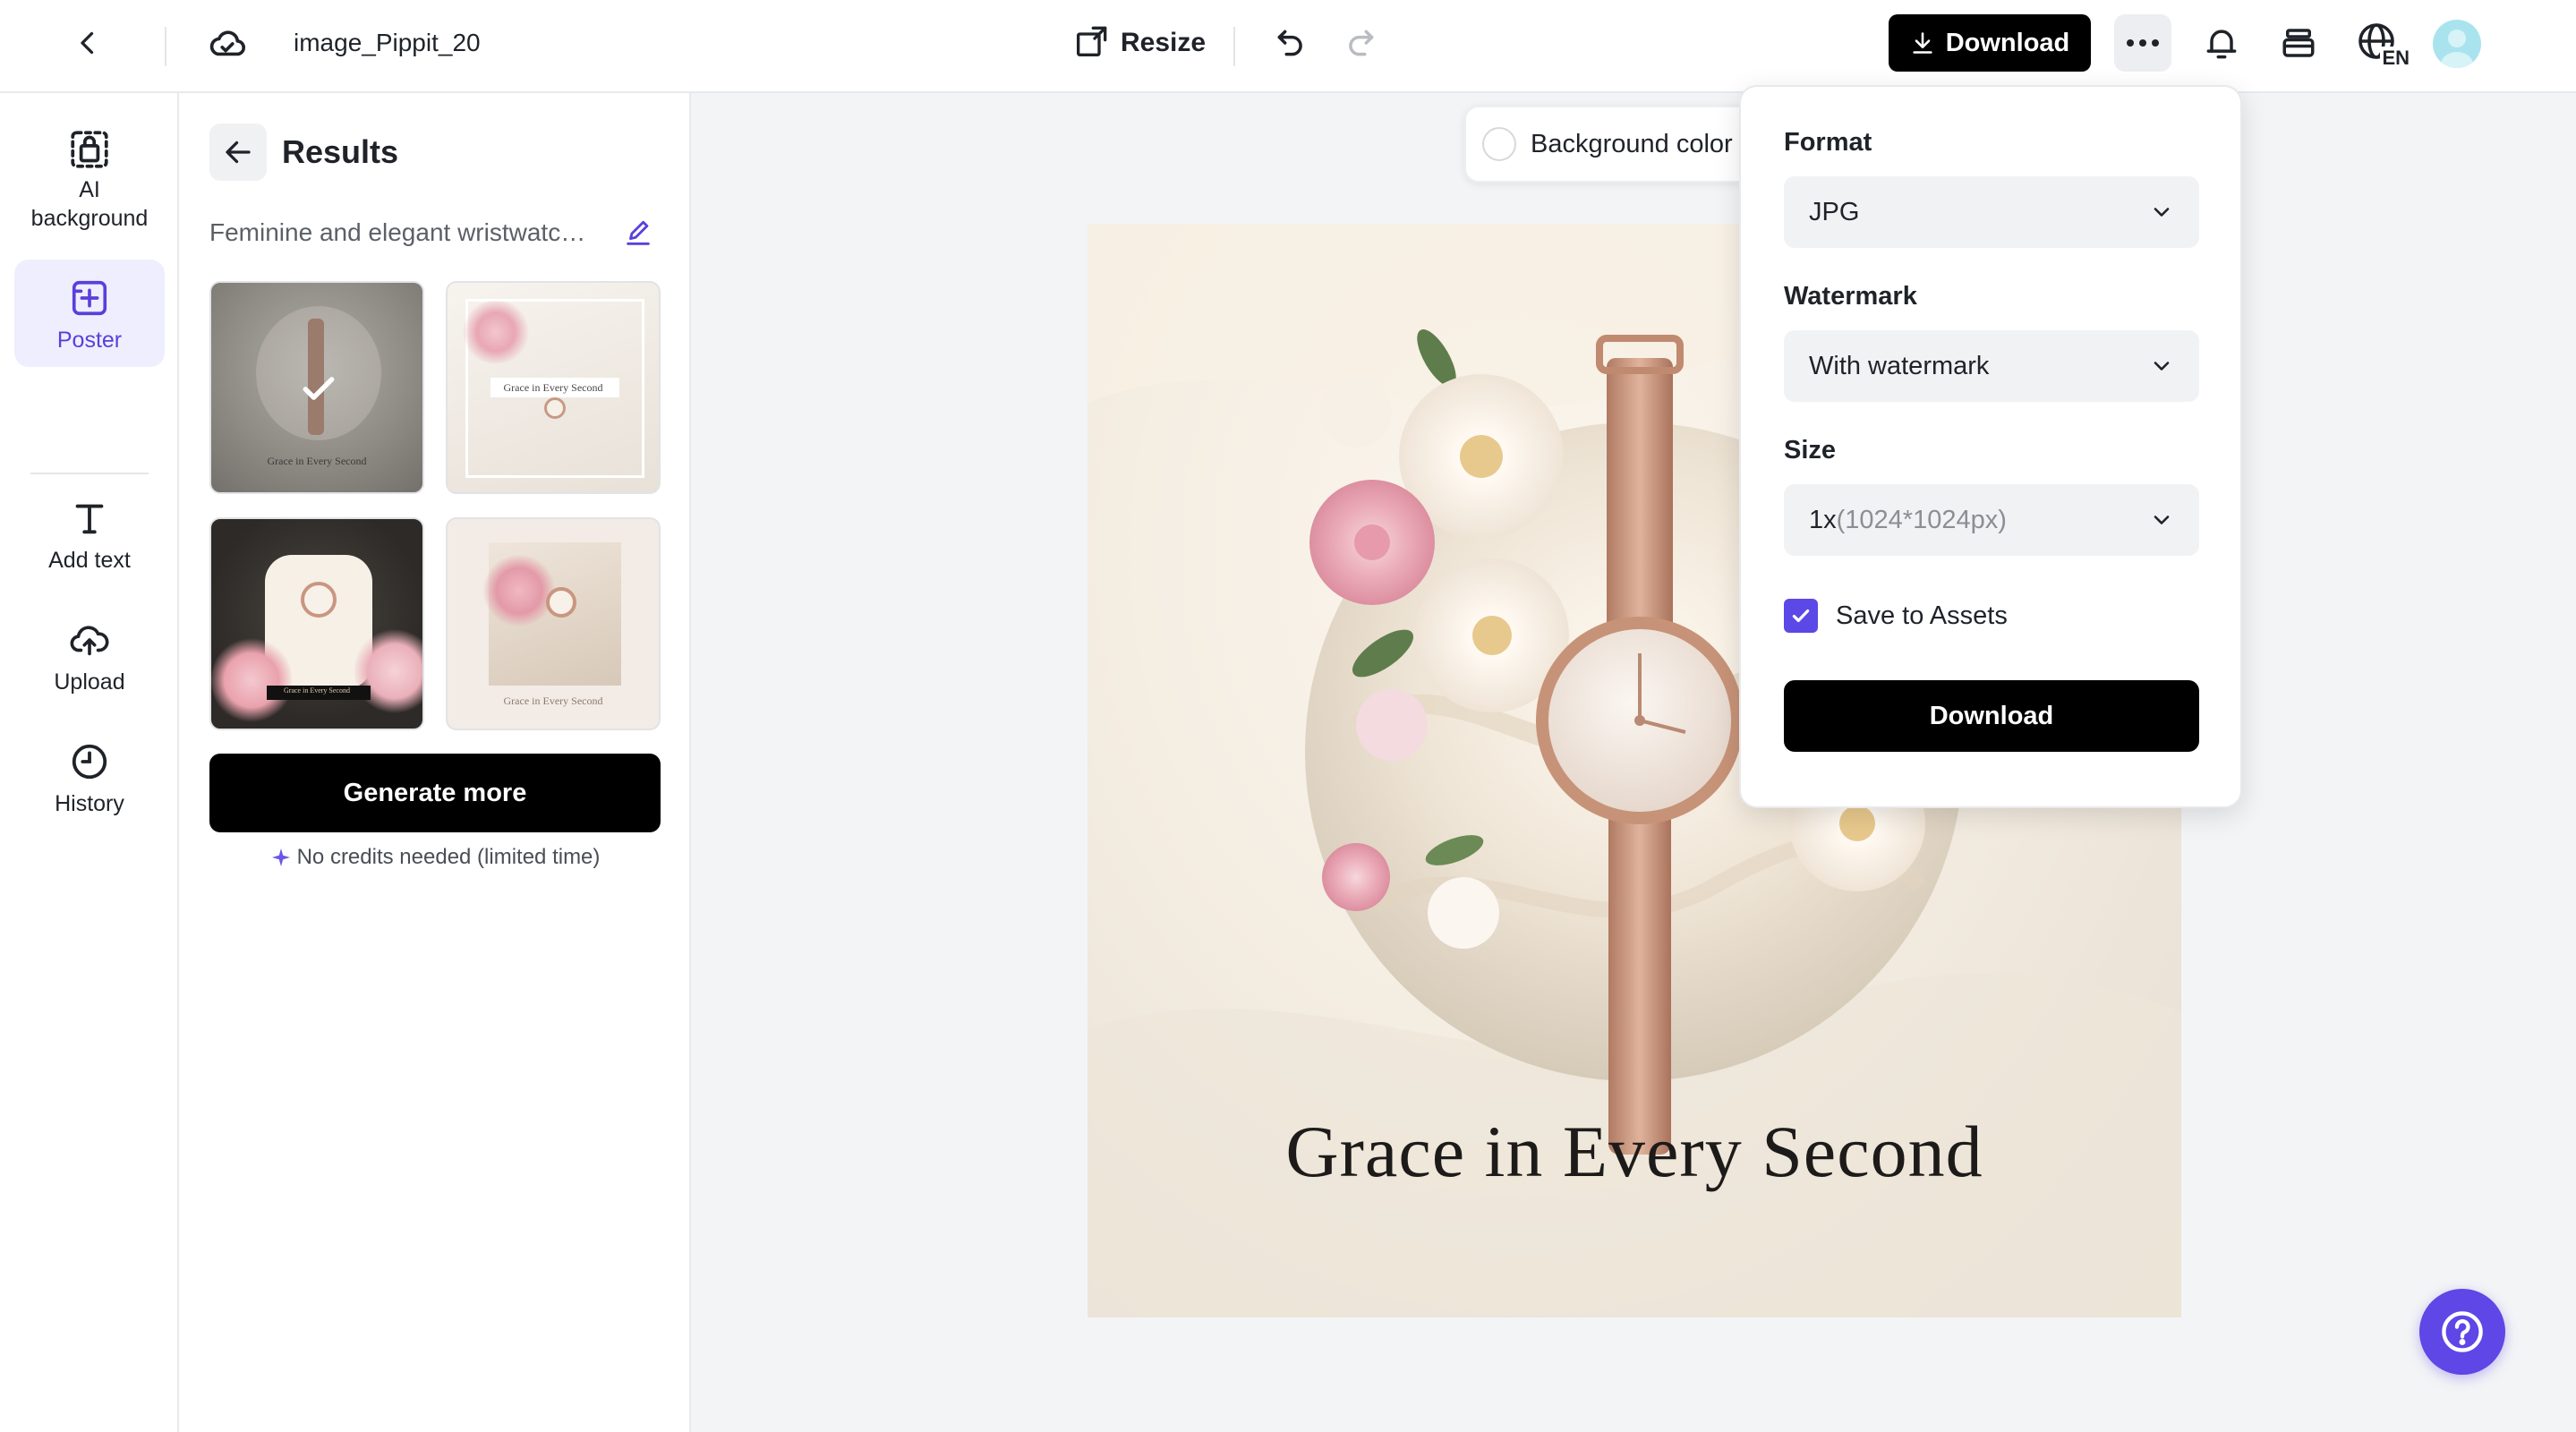  Describe the element at coordinates (387, 43) in the screenshot. I see `file-name: image_Pippit_20` at that location.